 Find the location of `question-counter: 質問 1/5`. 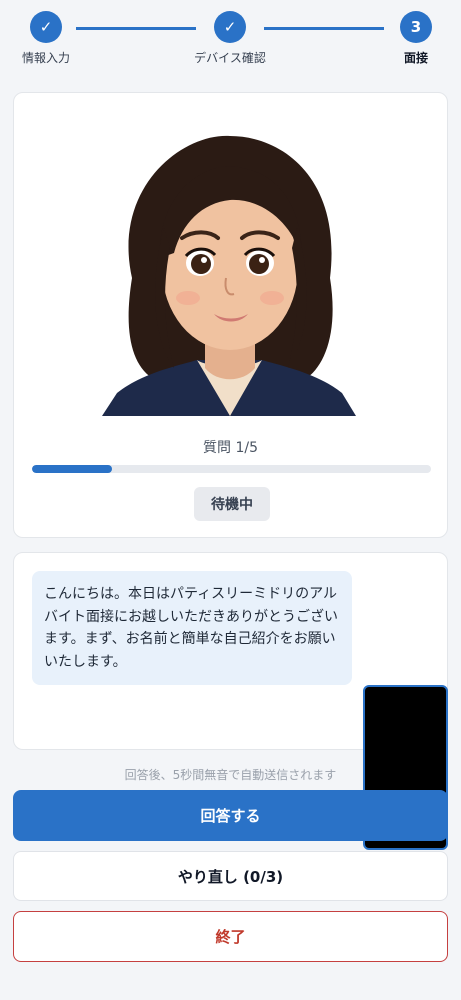

question-counter: 質問 1/5 is located at coordinates (230, 448).